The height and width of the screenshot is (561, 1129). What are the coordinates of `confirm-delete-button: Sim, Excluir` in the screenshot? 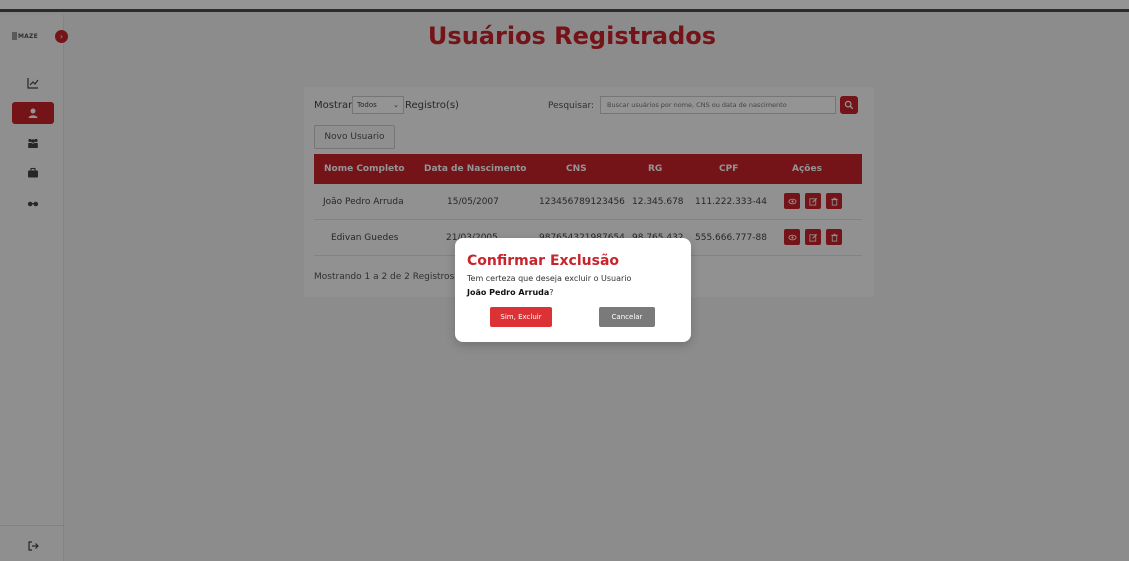 It's located at (521, 317).